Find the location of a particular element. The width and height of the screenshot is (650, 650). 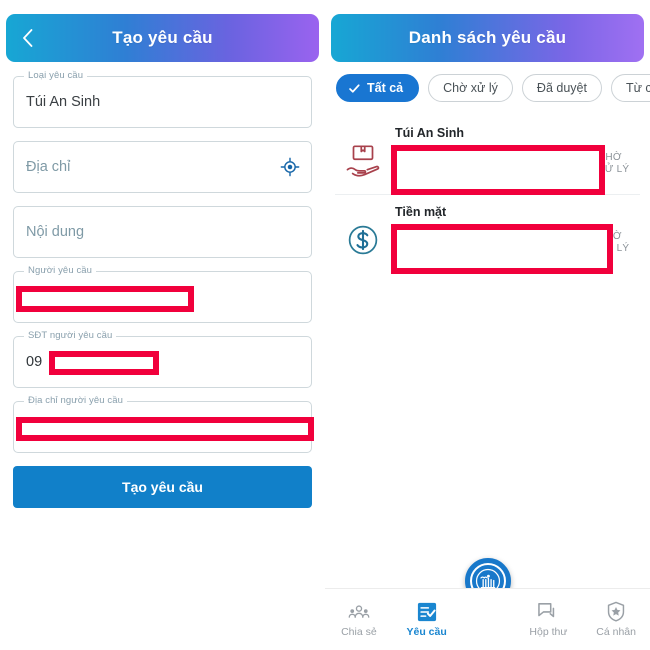

nav-item-profile: Cá nhân is located at coordinates (616, 619).